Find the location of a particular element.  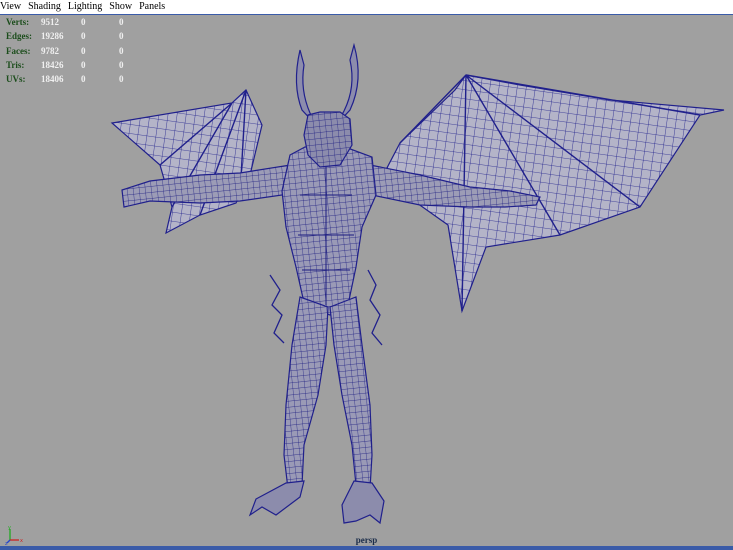

hud-label: UVs: is located at coordinates (16, 79).